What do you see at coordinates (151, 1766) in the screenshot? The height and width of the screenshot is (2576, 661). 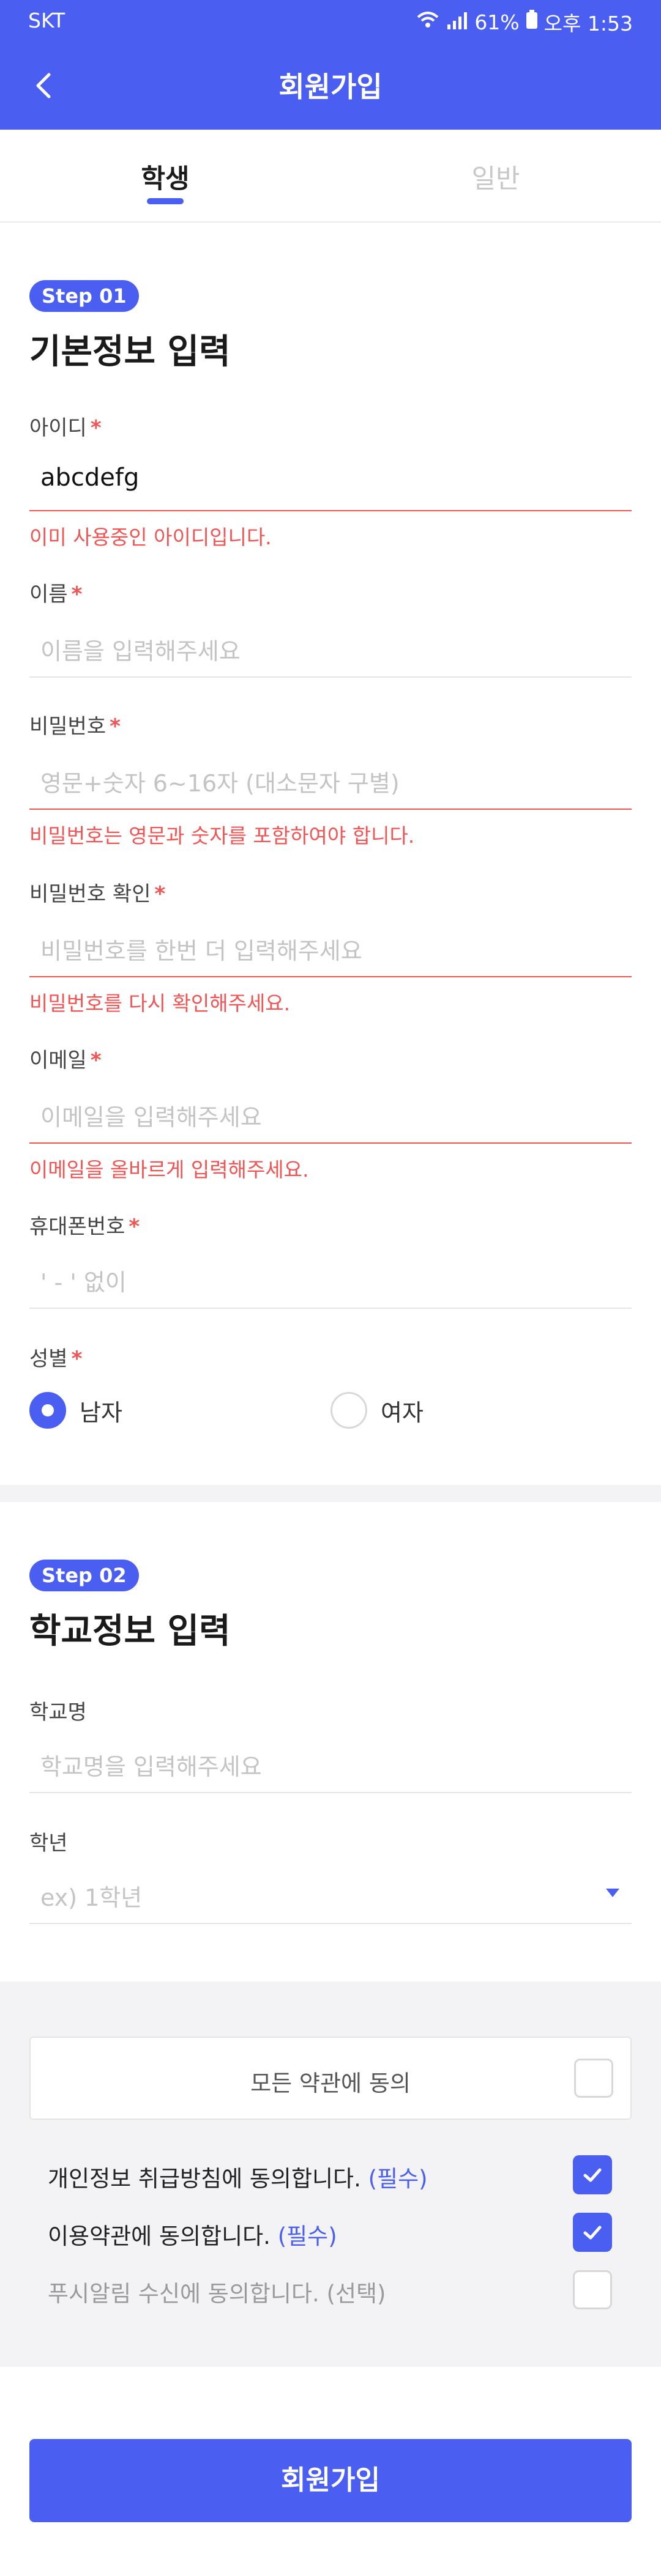 I see `school-field-placeholder: 학교명을 입력해주세요` at bounding box center [151, 1766].